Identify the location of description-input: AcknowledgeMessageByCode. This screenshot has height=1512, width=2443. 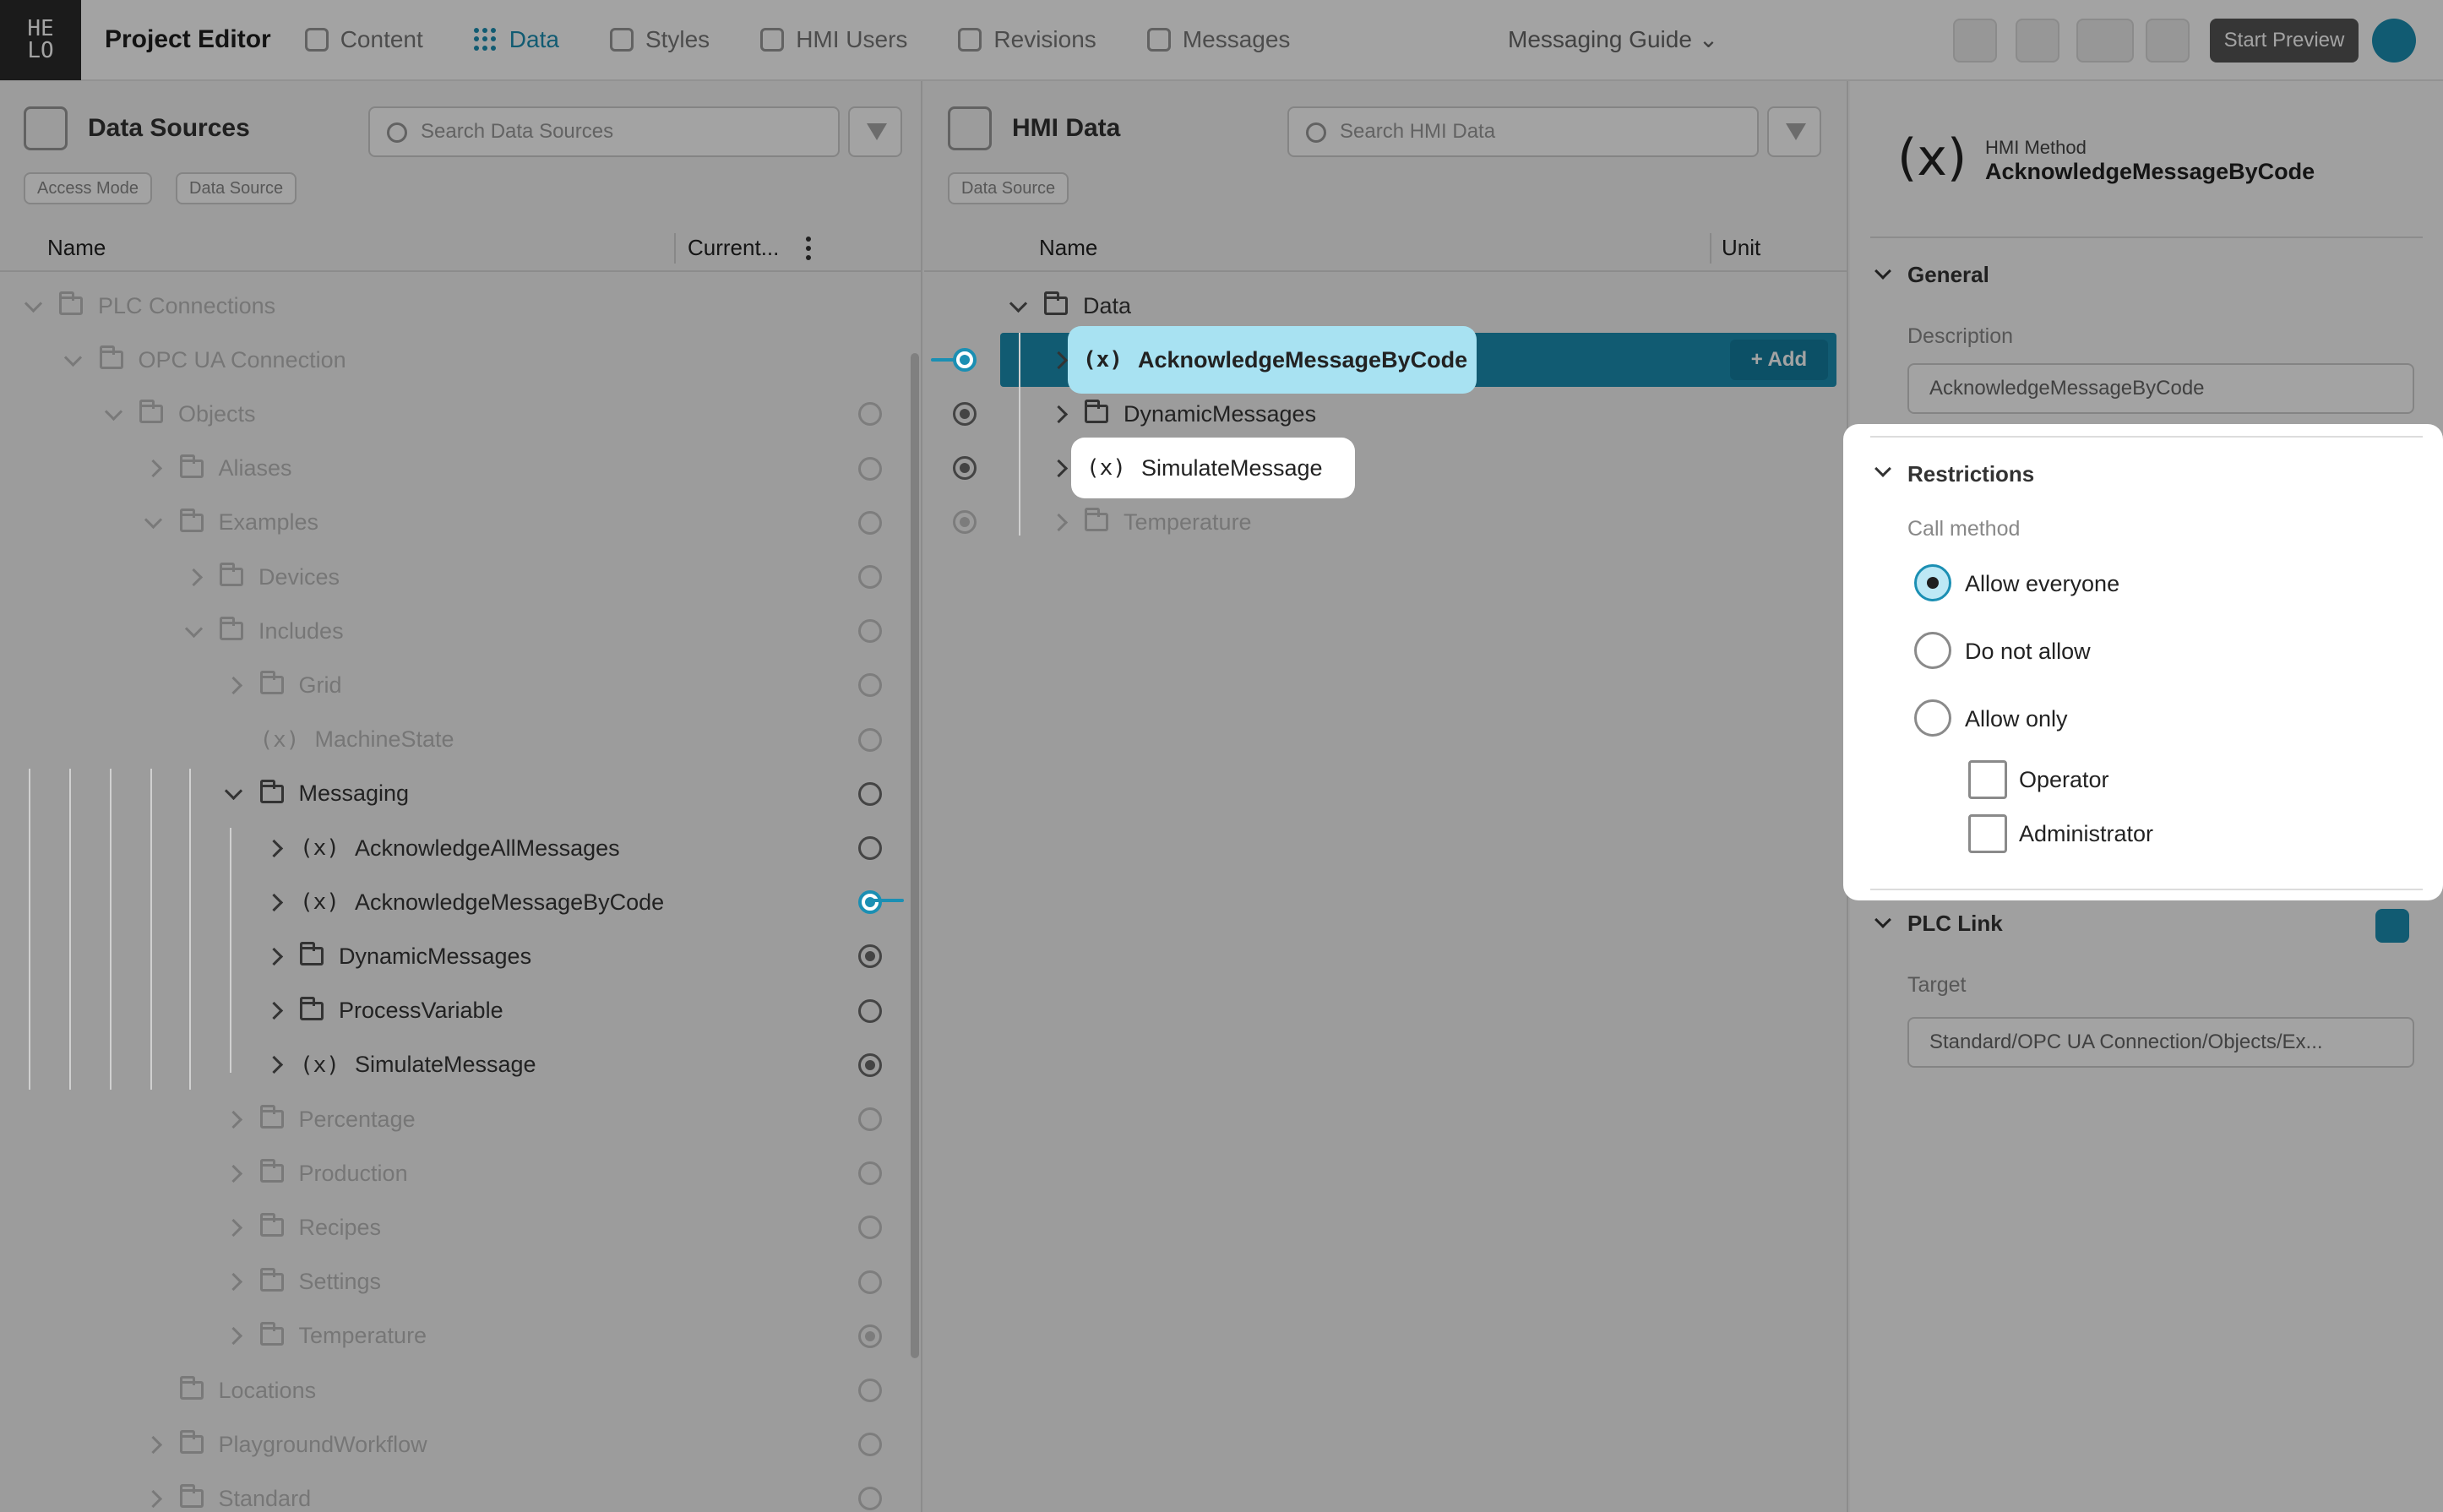
(2160, 389).